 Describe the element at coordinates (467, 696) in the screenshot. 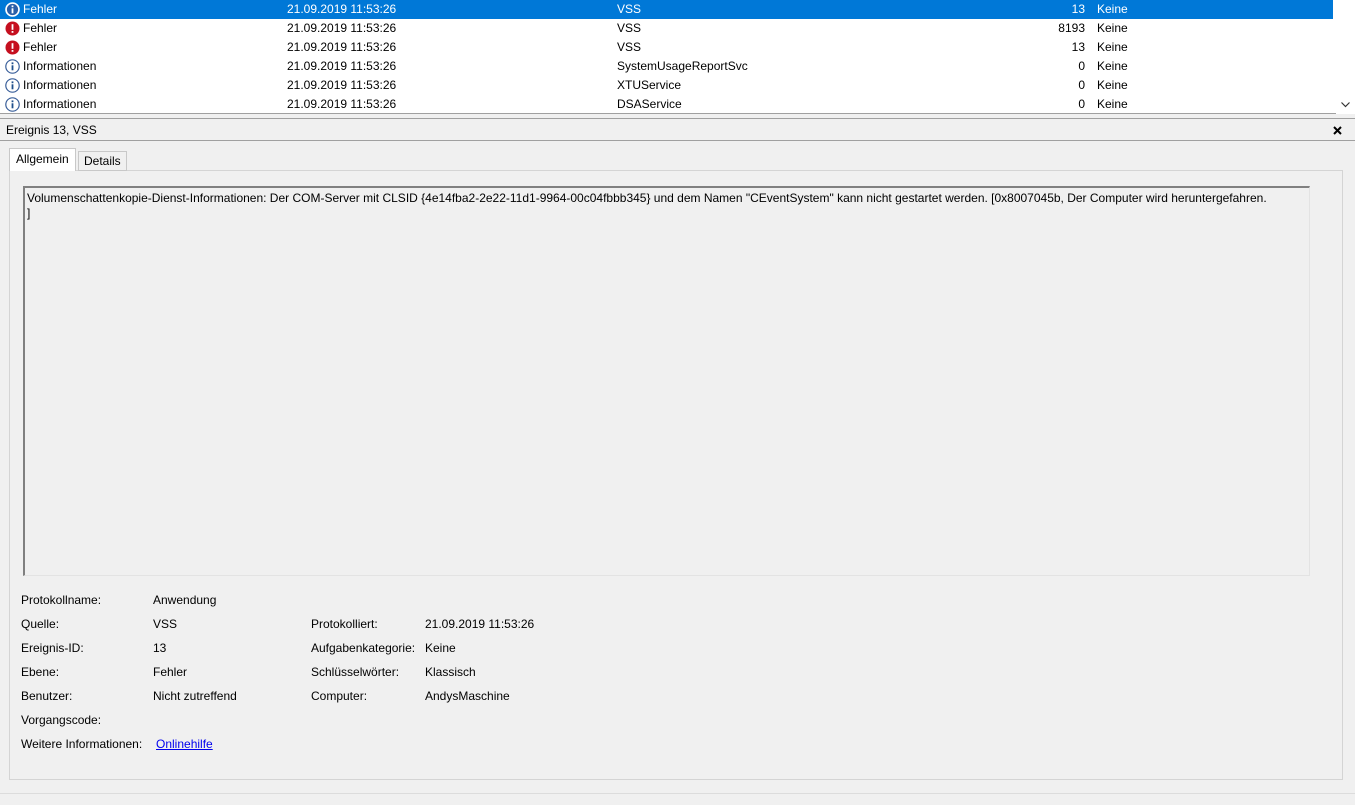

I see `computer-value: AndysMaschine` at that location.